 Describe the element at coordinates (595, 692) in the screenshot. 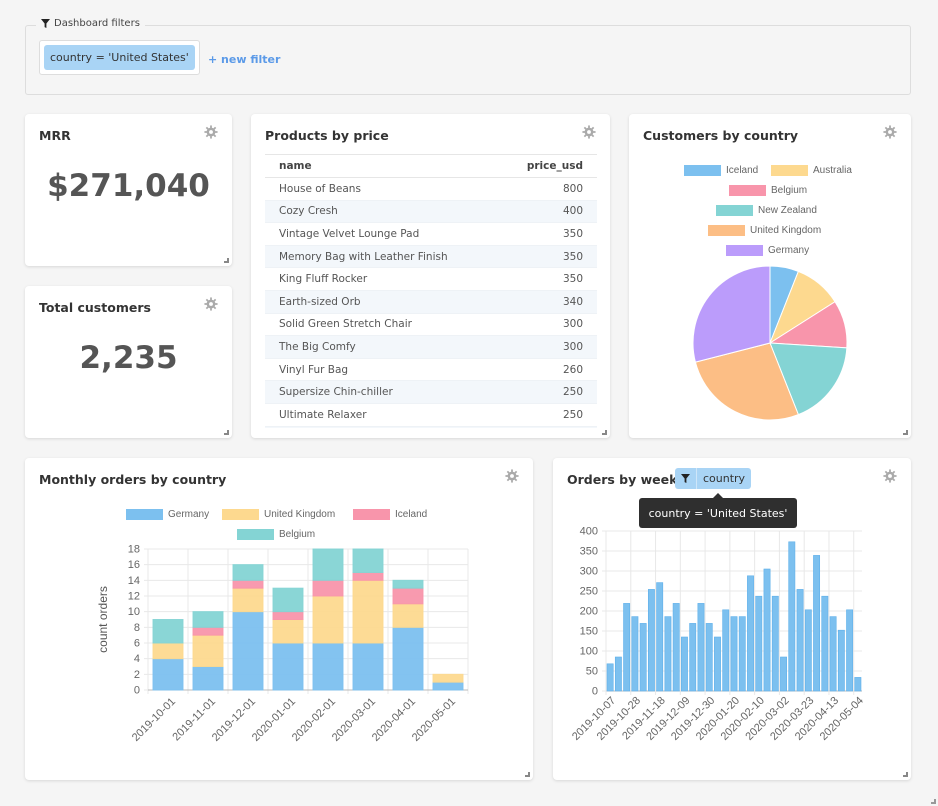

I see `y-tick-label: 0` at that location.